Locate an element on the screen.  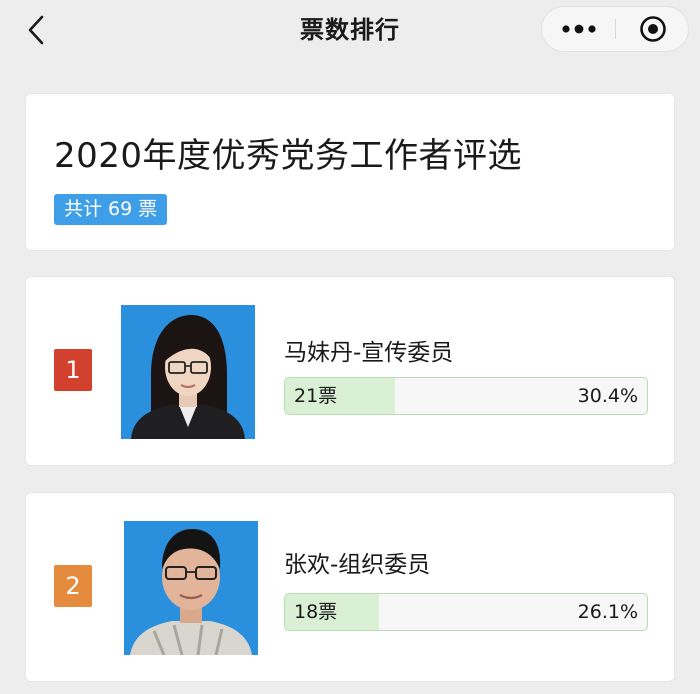
vote-progress-bar: 21票 30.4% is located at coordinates (466, 396).